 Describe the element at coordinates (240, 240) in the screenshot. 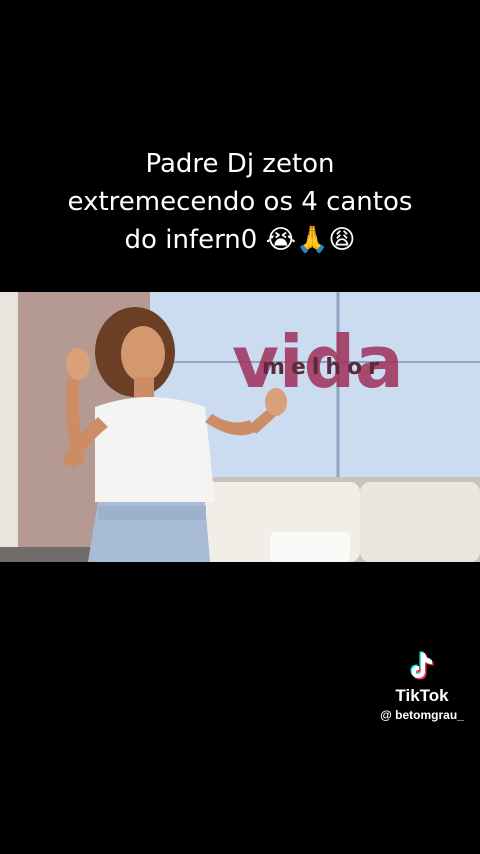

I see `caption-line-3: do infern0 😭🙏😩` at that location.